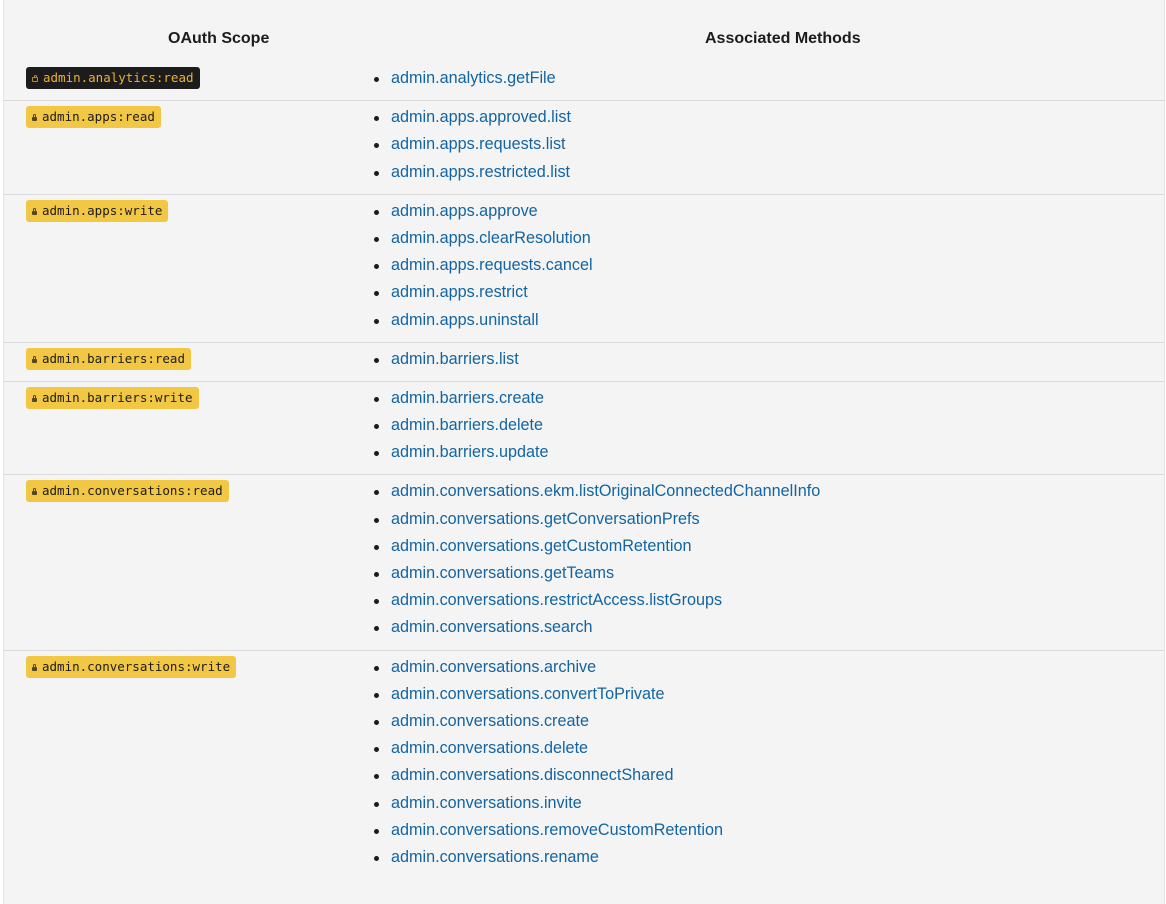 The image size is (1166, 904). I want to click on method-link: admin.apps.restricted.list, so click(480, 172).